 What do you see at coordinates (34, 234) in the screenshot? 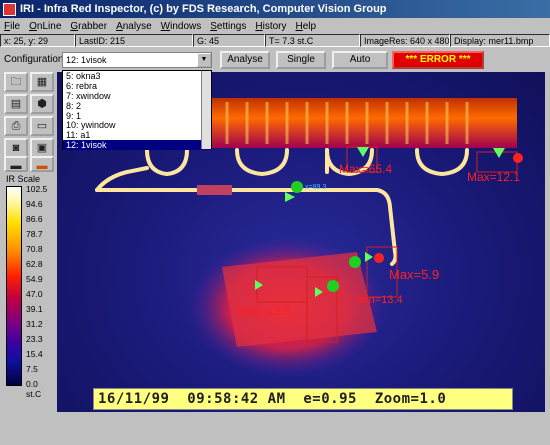
I see `scale-tick: 78.7` at bounding box center [34, 234].